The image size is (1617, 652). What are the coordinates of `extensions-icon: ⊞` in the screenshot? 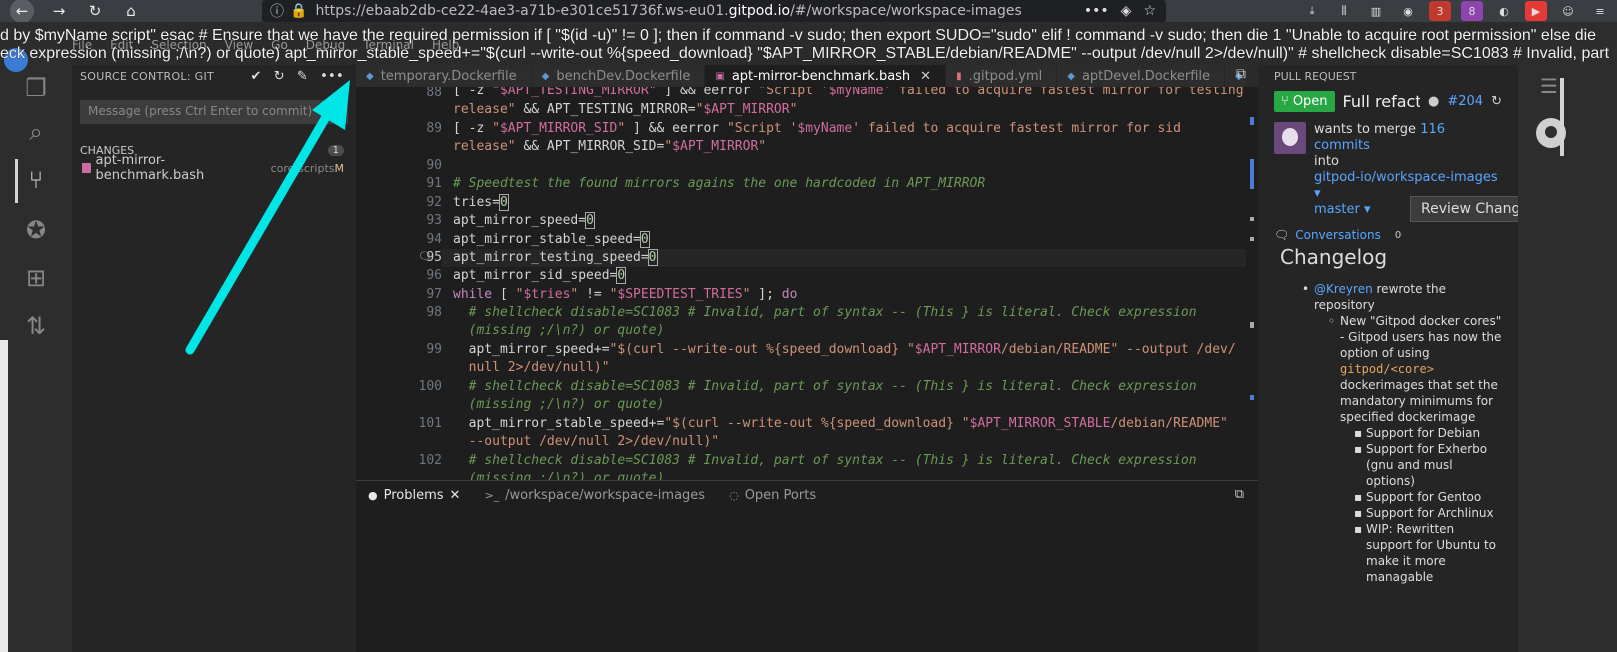 It's located at (36, 278).